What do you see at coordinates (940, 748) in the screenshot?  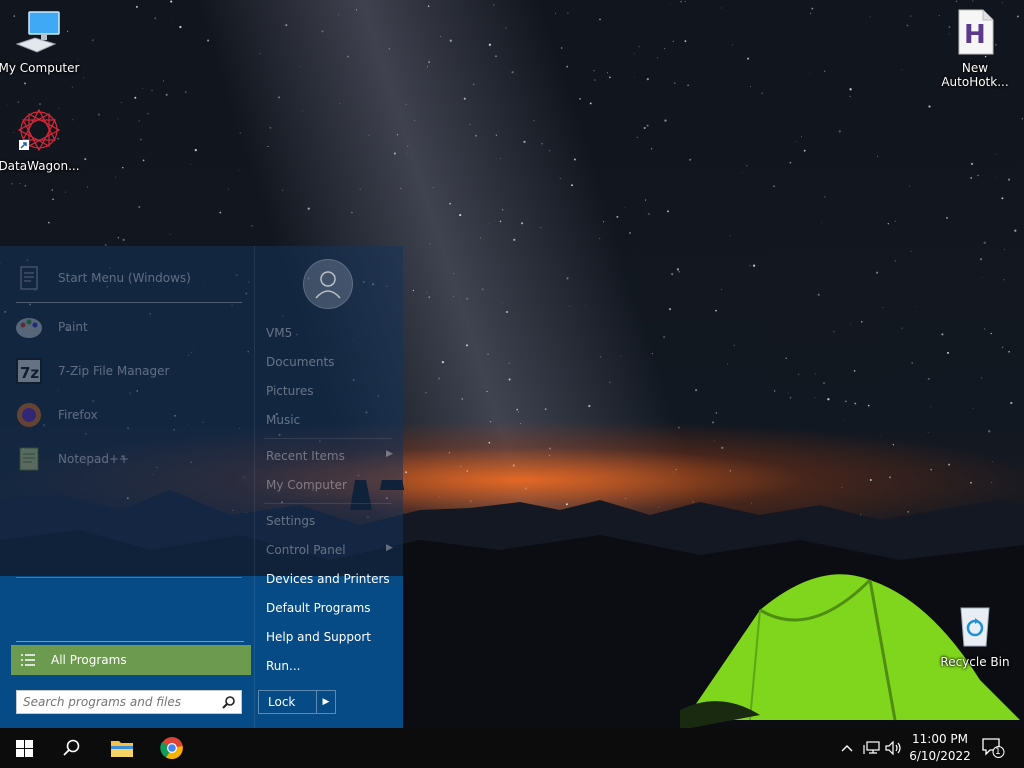 I see `taskbar-clock: 11:00 PM 6/10/2022` at bounding box center [940, 748].